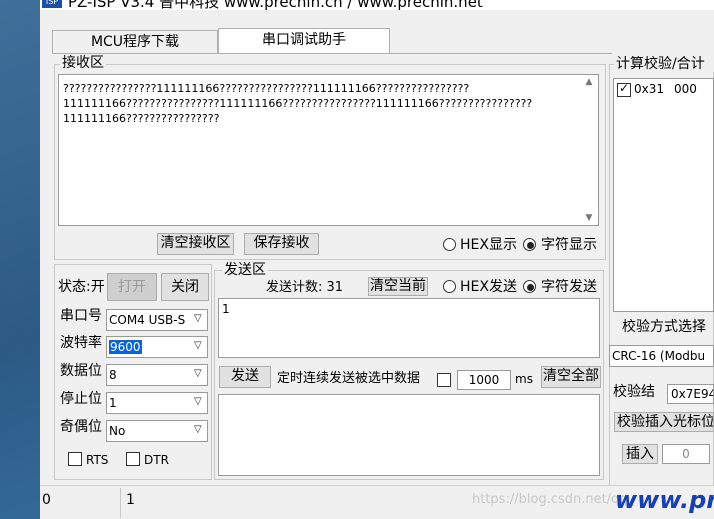 The image size is (714, 519). What do you see at coordinates (120, 503) in the screenshot?
I see `status-divider` at bounding box center [120, 503].